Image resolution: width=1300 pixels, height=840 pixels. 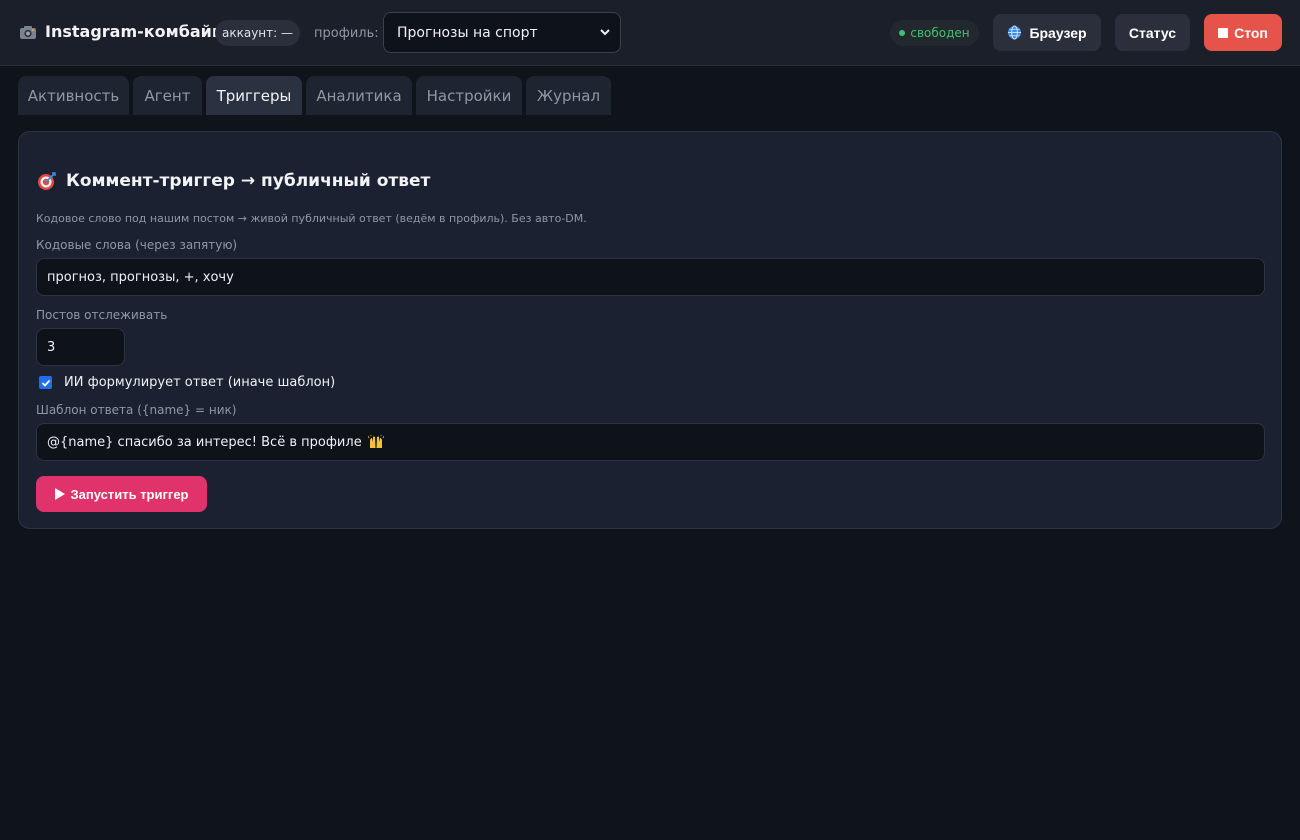 I want to click on keywords-label: Кодовые слова (через запятую), so click(x=137, y=245).